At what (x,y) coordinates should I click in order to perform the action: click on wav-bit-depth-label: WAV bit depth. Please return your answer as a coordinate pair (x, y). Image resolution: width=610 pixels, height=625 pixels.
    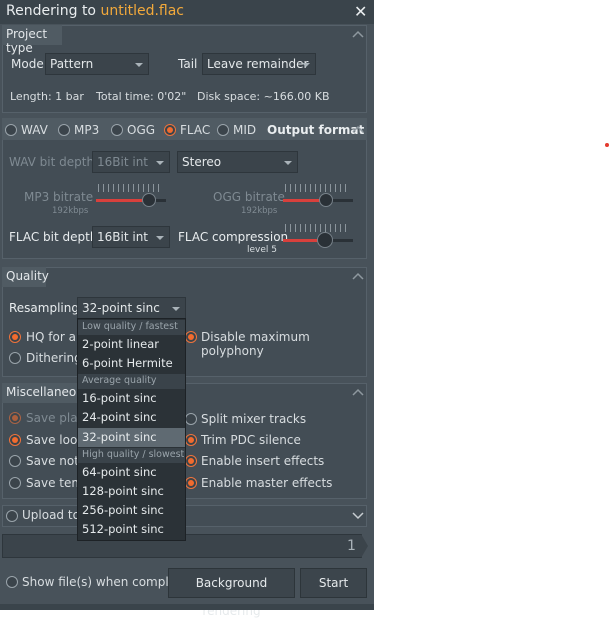
    Looking at the image, I should click on (52, 162).